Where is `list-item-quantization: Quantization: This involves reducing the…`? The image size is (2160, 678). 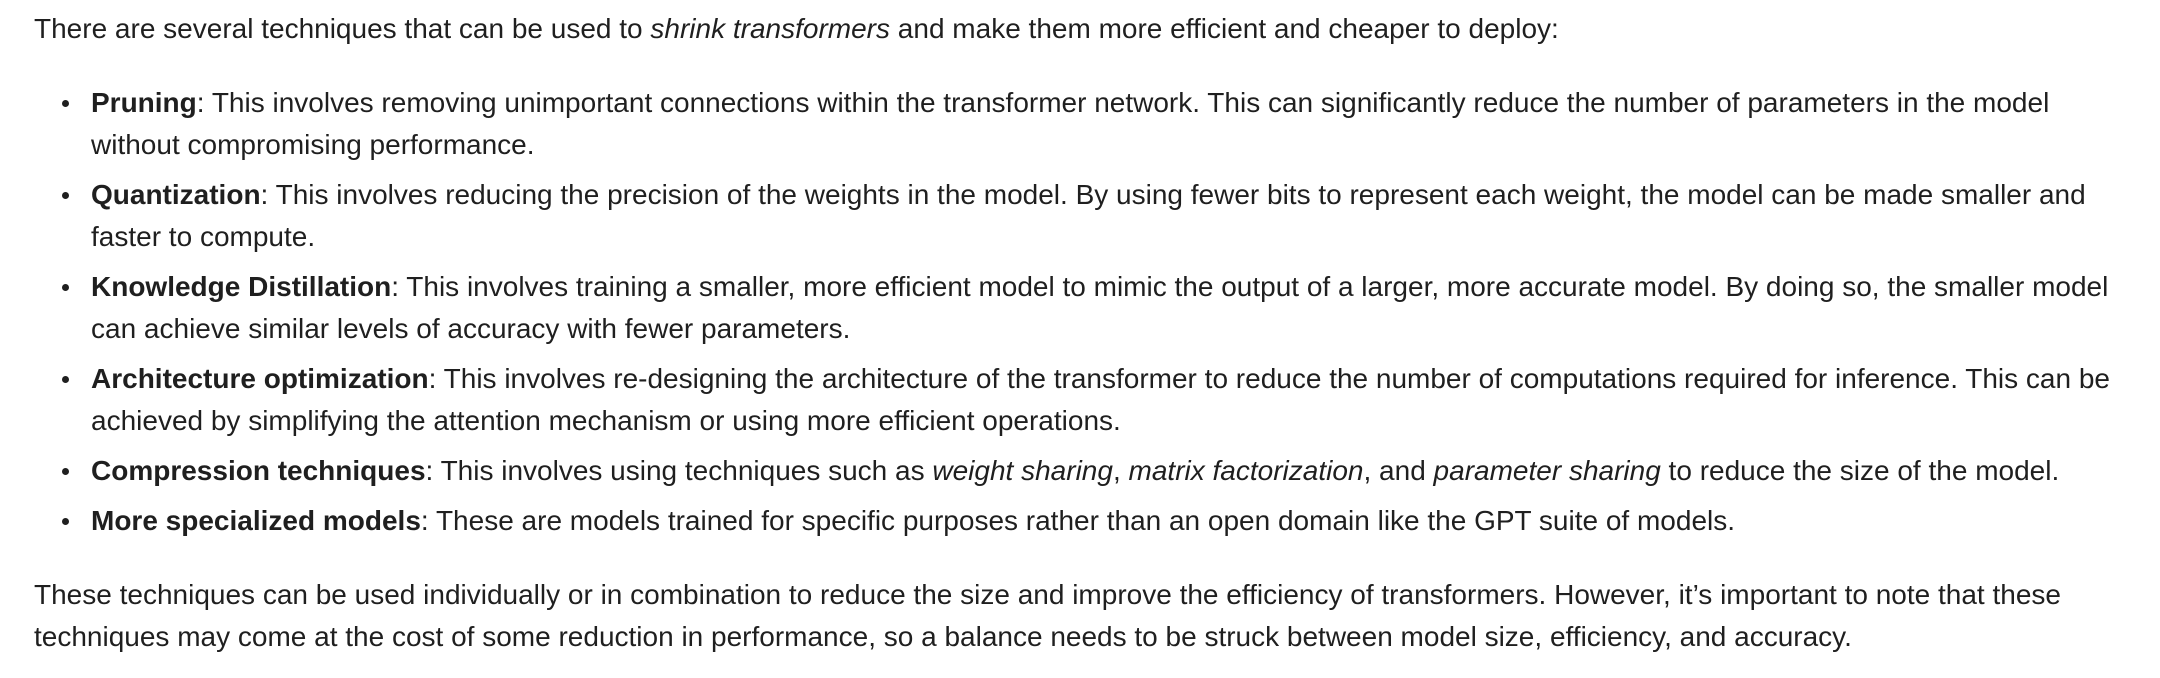 list-item-quantization: Quantization: This involves reducing the… is located at coordinates (1094, 216).